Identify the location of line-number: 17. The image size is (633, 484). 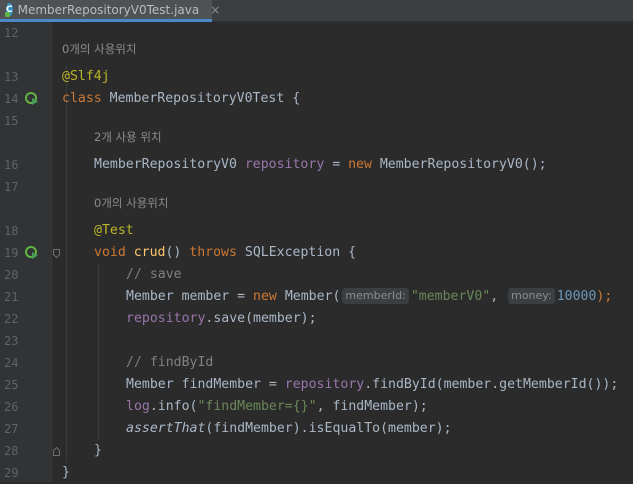
(11, 187).